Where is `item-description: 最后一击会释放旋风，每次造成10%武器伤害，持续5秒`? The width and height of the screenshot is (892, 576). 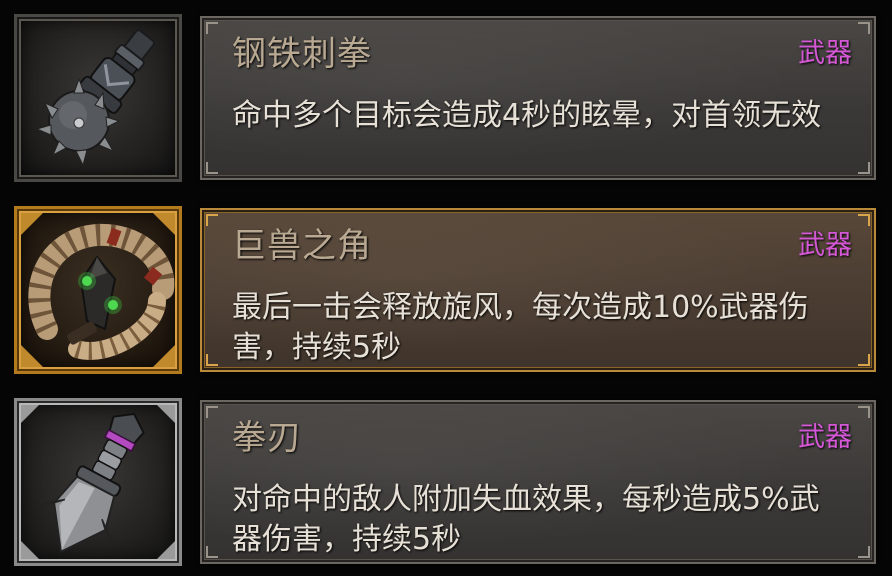 item-description: 最后一击会释放旋风，每次造成10%武器伤害，持续5秒 is located at coordinates (520, 327).